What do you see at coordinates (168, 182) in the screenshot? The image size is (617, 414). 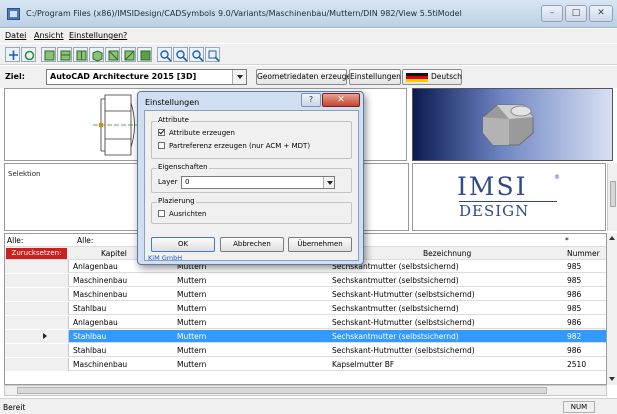 I see `layer-label: Layer` at bounding box center [168, 182].